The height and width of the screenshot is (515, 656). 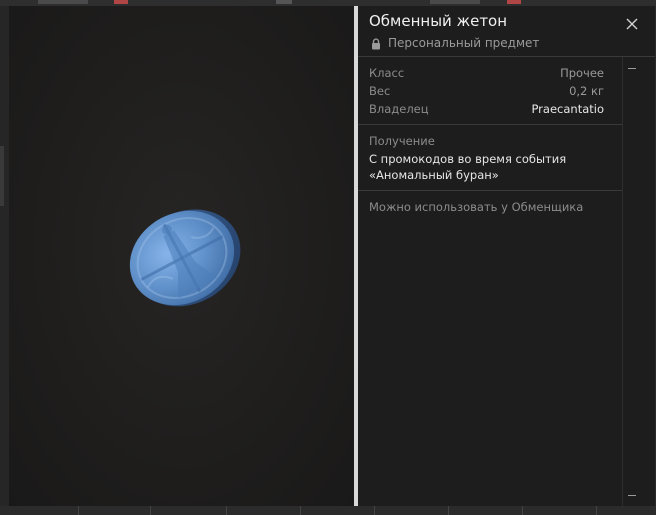 I want to click on stat-row-class: Класс Прочее, so click(x=486, y=74).